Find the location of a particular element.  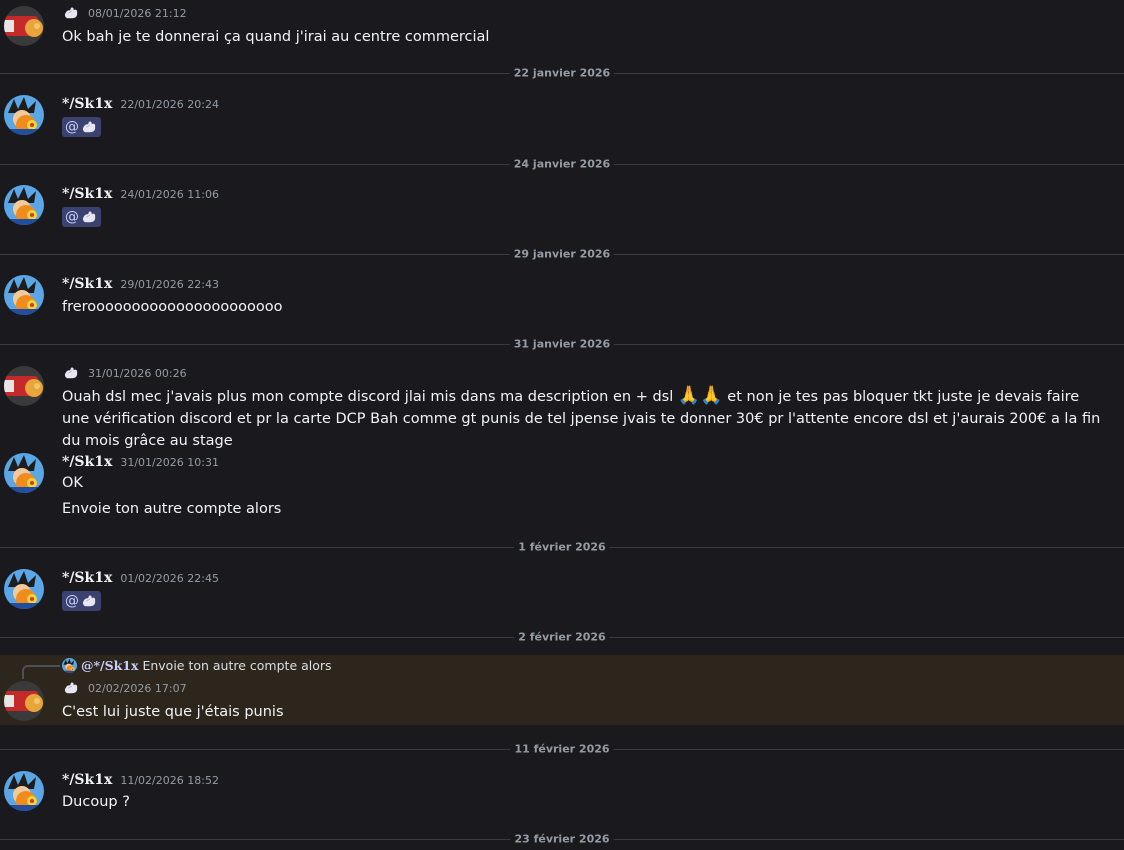

timestamp: 08/01/2026 21:12 is located at coordinates (137, 13).